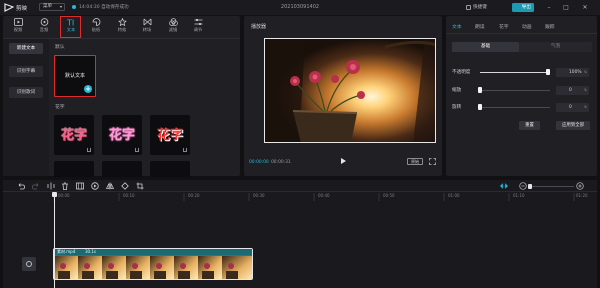  I want to click on delete-icon, so click(65, 186).